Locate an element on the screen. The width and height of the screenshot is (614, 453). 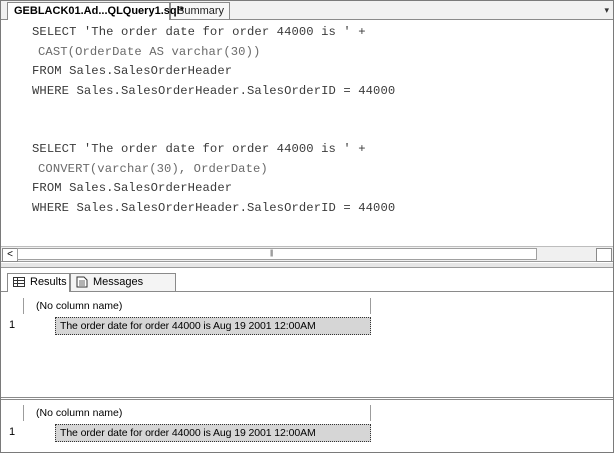
document-tabstrip: GEBLACK01.Ad...QLQuery1.sql* Summary ▾ is located at coordinates (307, 10).